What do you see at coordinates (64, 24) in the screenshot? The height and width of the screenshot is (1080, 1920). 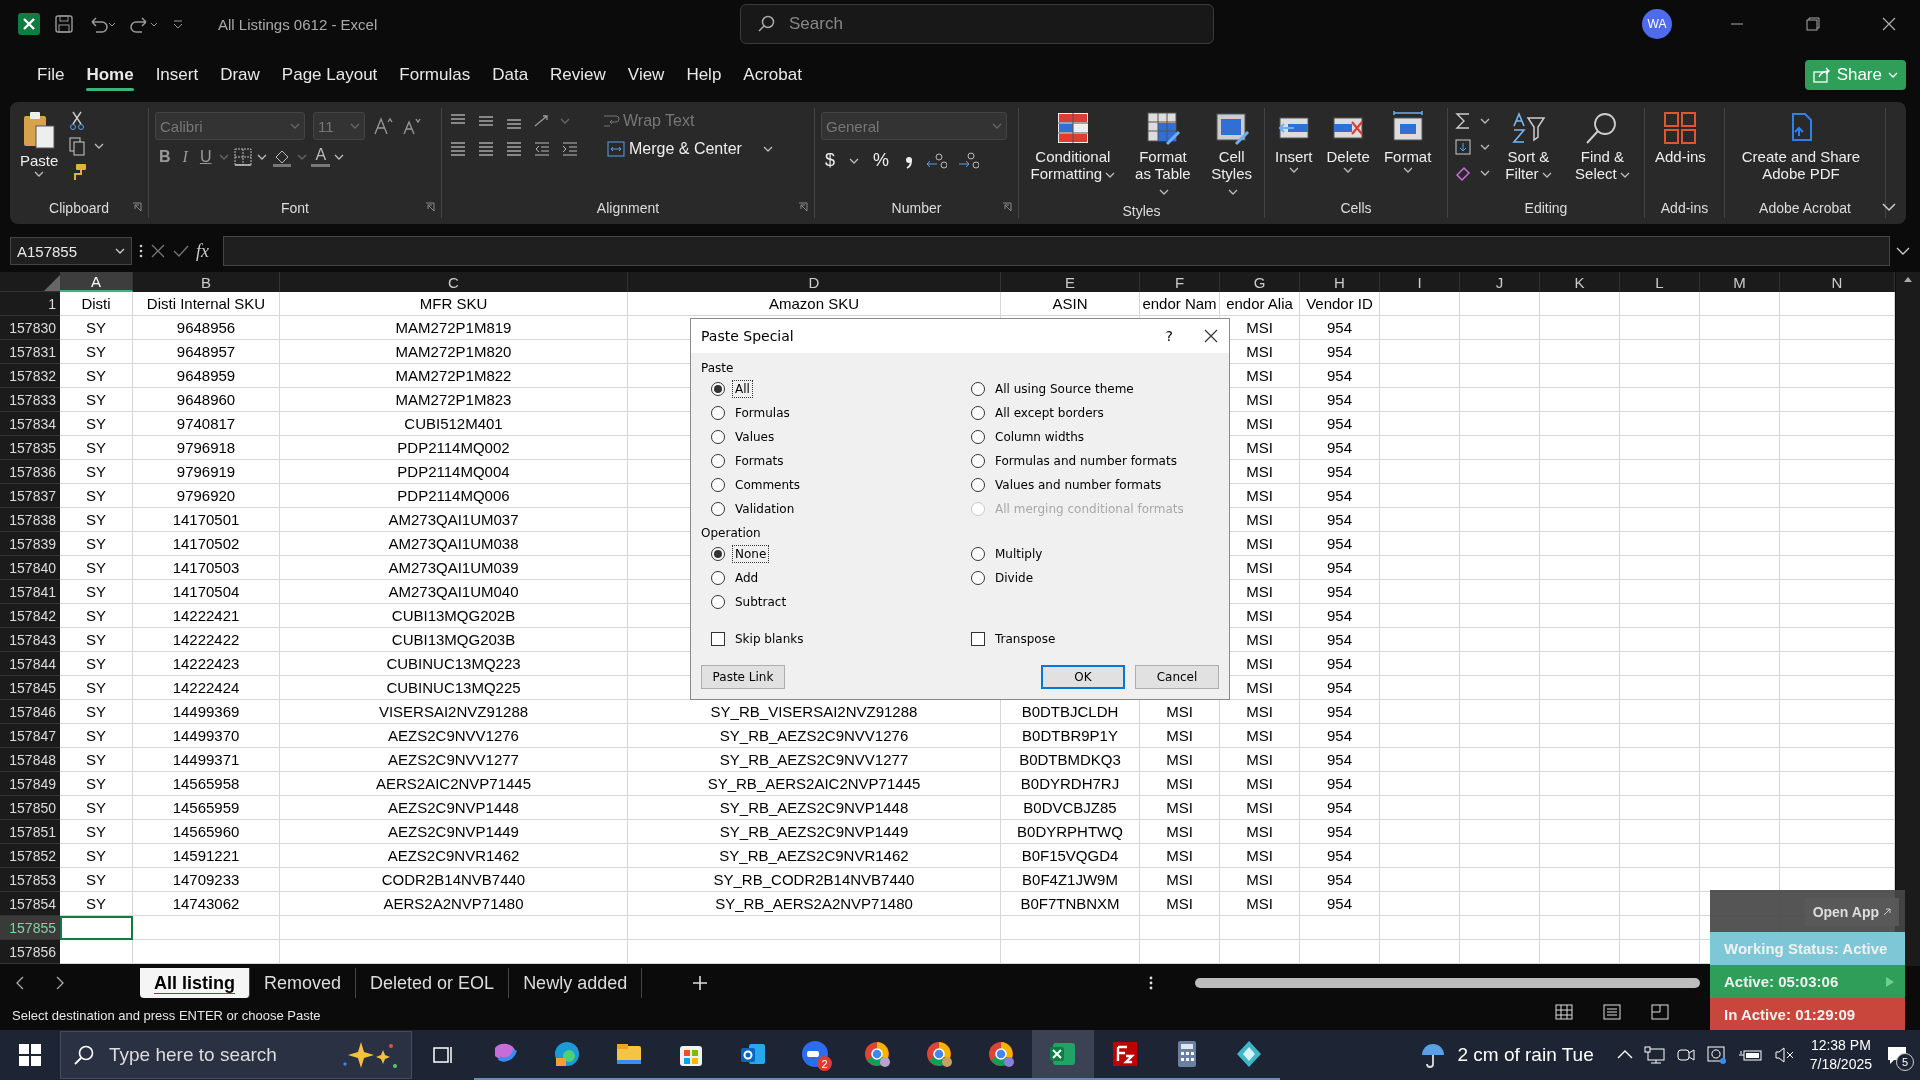 I see `save-icon` at bounding box center [64, 24].